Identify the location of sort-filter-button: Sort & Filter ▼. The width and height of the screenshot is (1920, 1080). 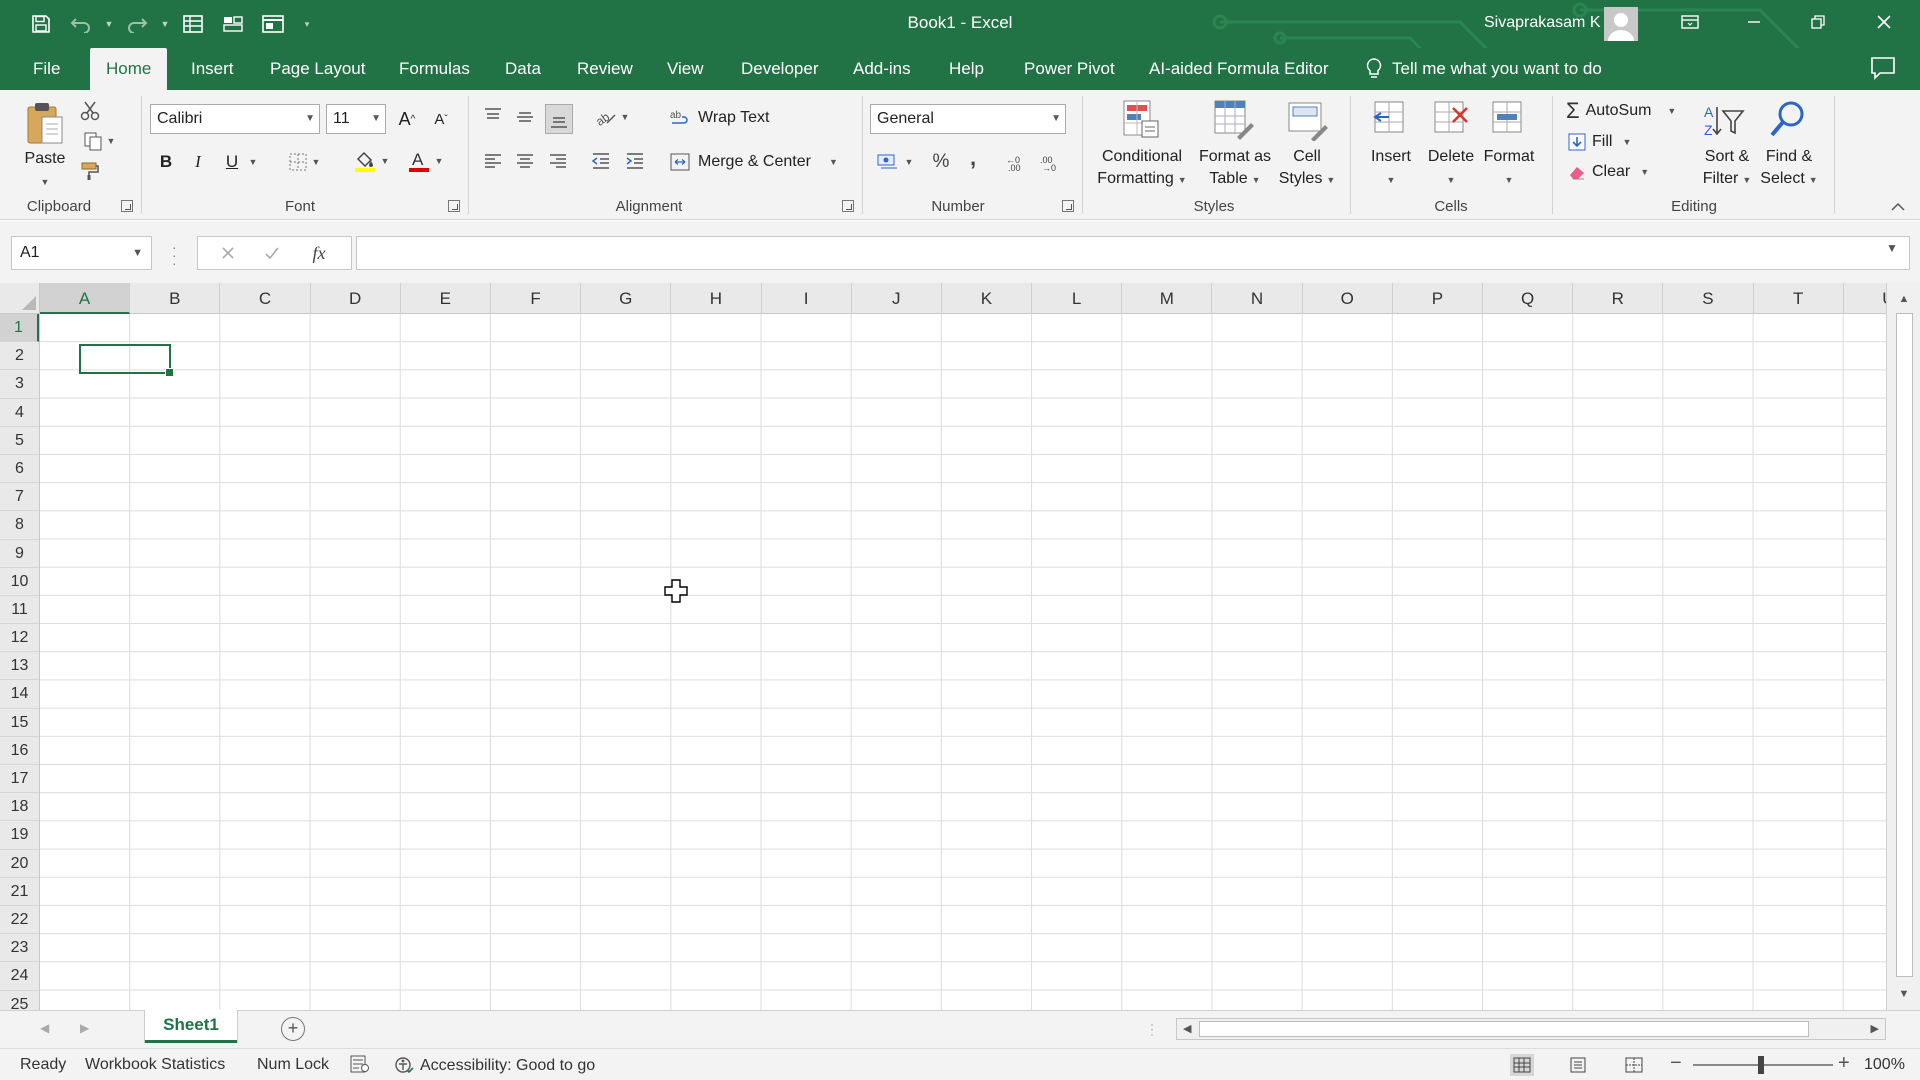
(1727, 168).